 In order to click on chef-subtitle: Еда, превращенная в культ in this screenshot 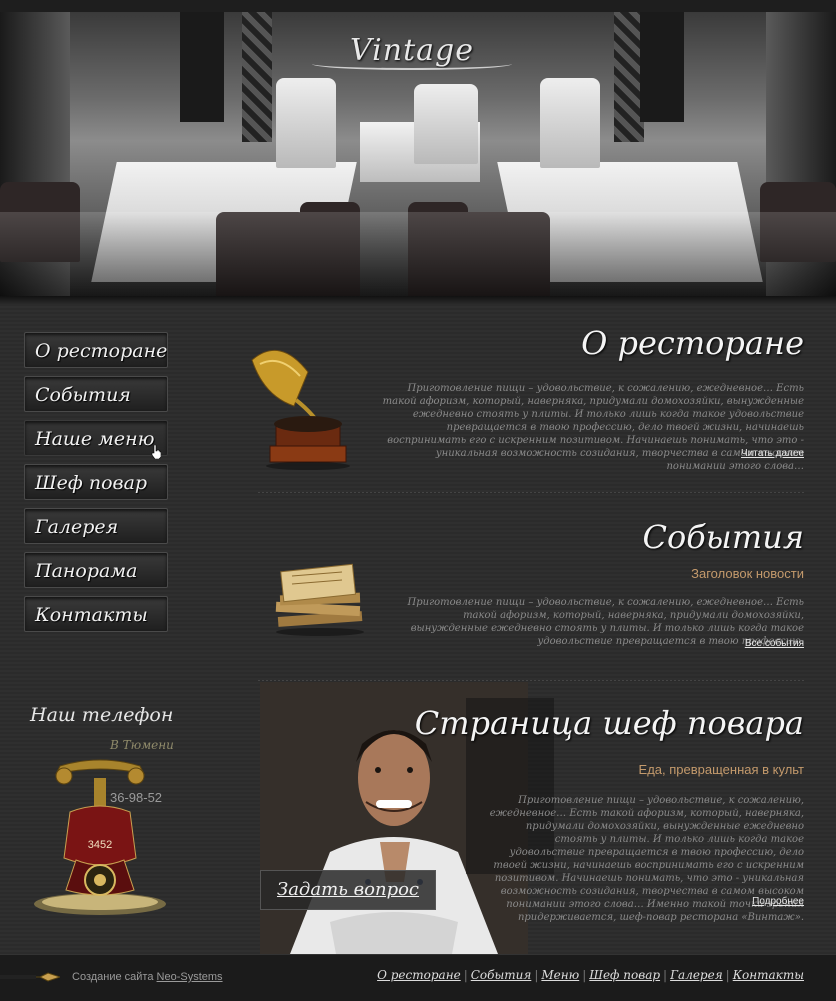, I will do `click(721, 769)`.